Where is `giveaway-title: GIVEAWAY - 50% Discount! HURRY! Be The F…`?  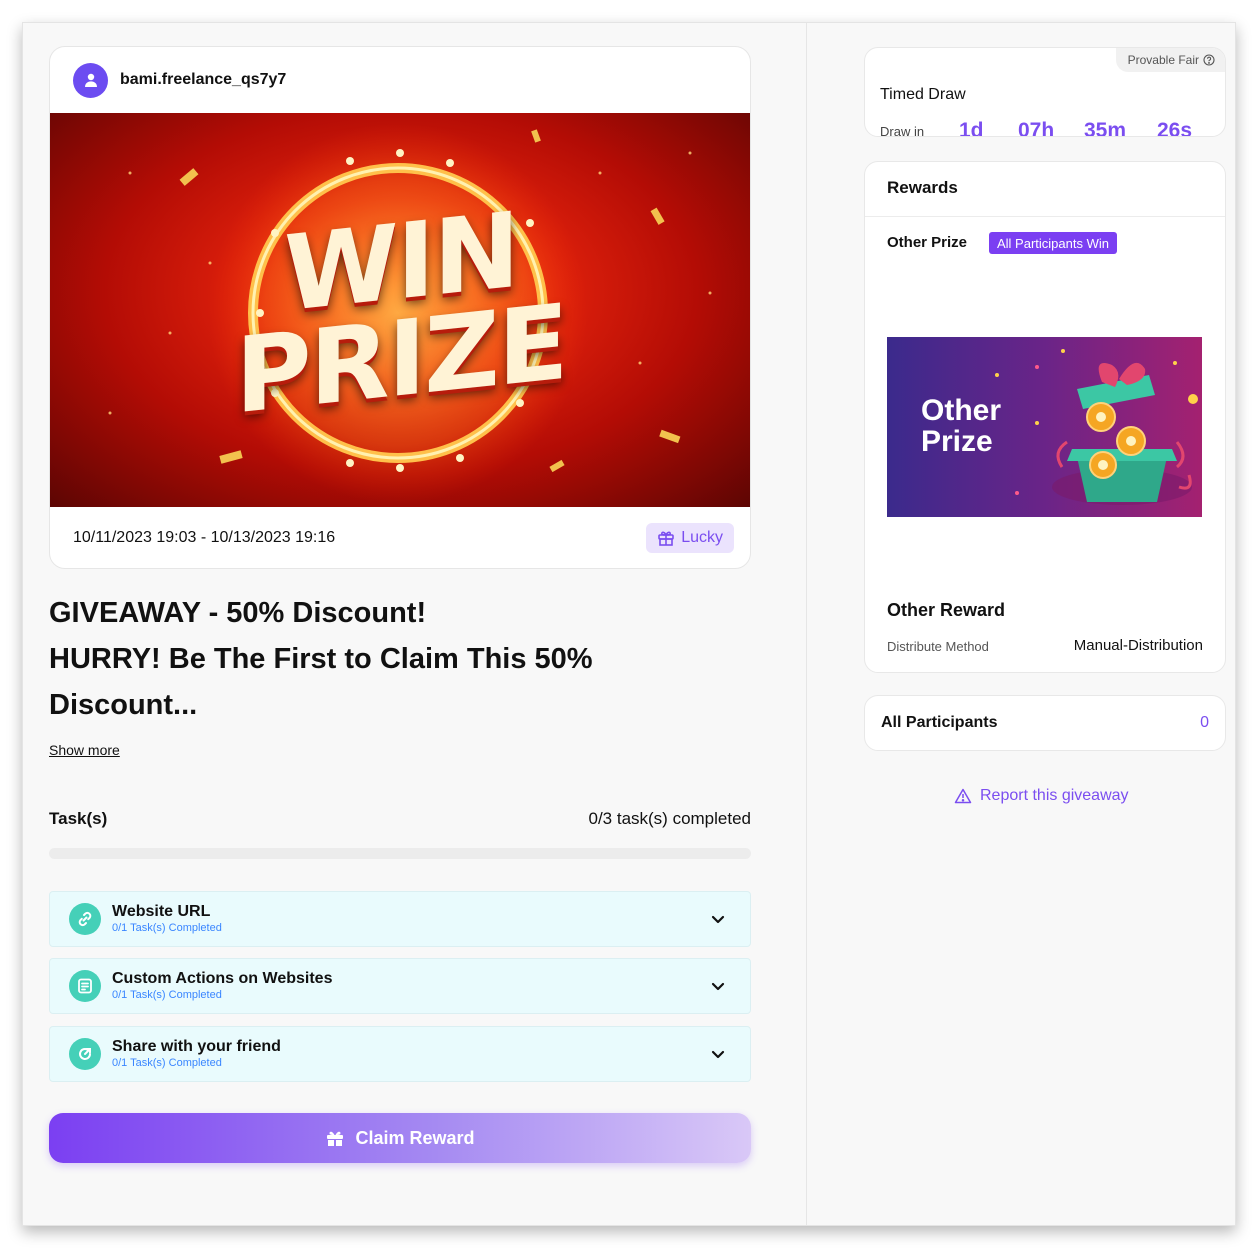
giveaway-title: GIVEAWAY - 50% Discount! HURRY! Be The F… is located at coordinates (399, 659).